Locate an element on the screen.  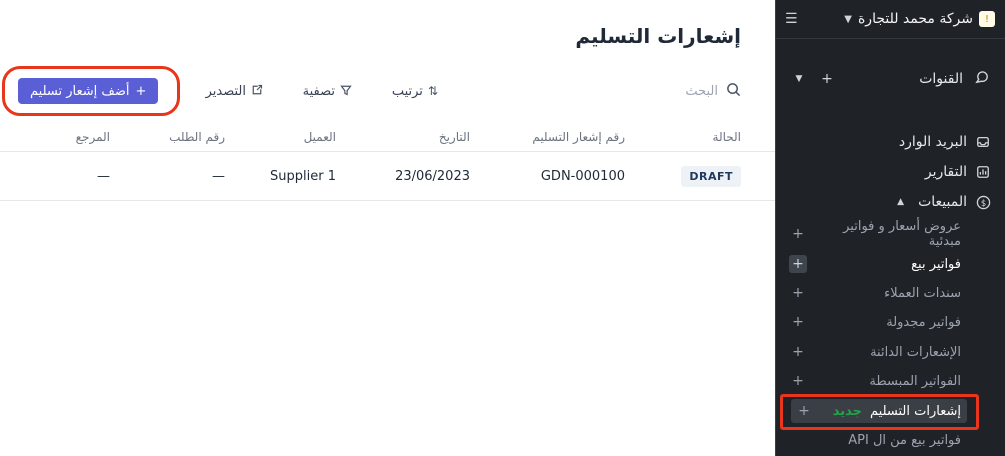
sidebar-divider is located at coordinates (775, 228).